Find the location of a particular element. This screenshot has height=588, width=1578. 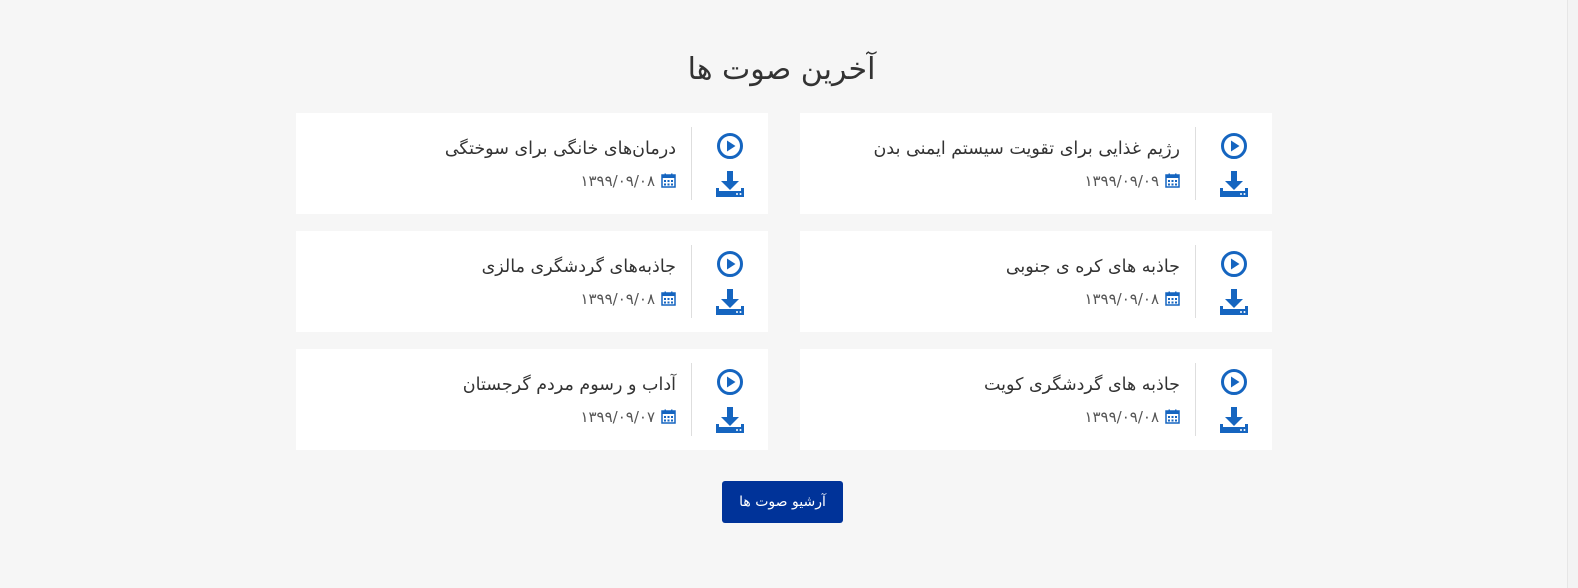

audio-title: جاذبه‌های گردشگری مالزی is located at coordinates (486, 267).